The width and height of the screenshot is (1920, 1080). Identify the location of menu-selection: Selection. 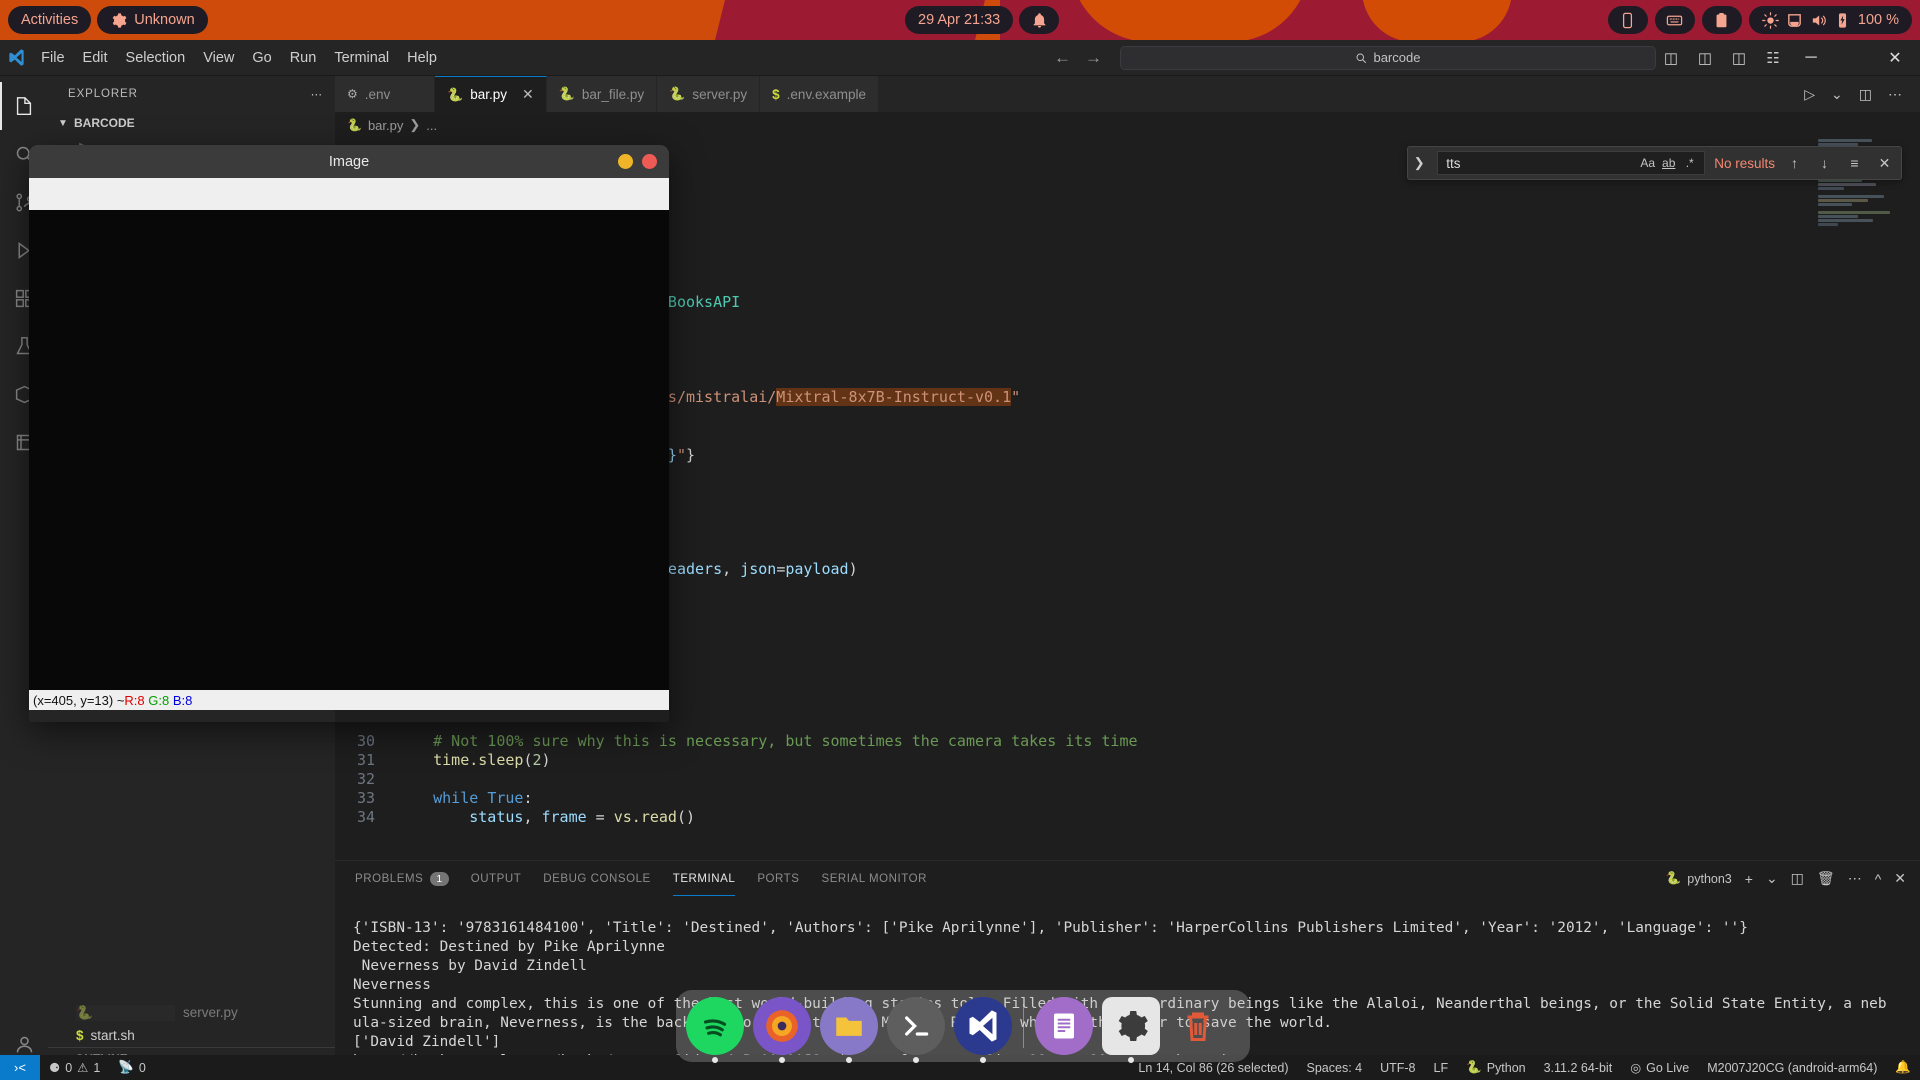
(156, 58).